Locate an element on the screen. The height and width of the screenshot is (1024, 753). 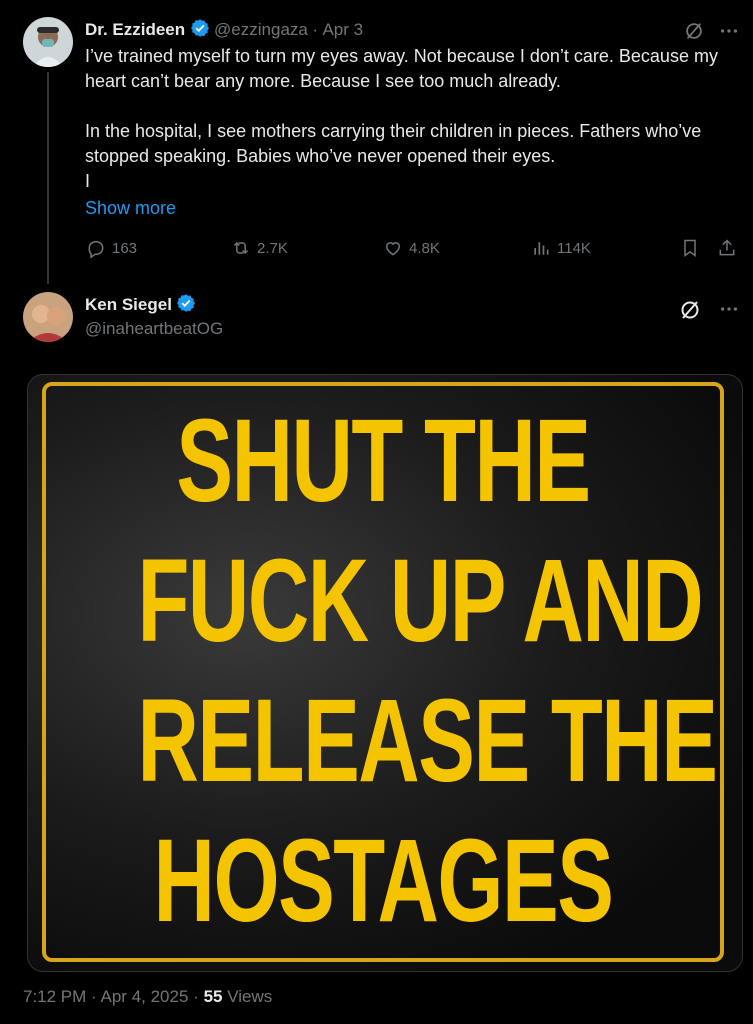
like-count: 4.8K is located at coordinates (424, 248).